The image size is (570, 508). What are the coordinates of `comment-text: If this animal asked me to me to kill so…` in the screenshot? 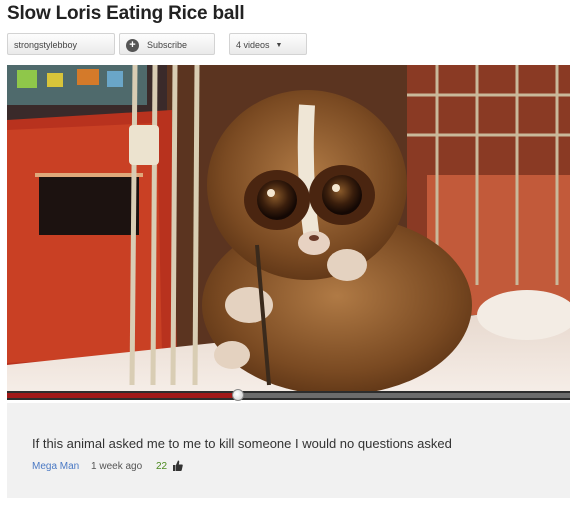 It's located at (242, 443).